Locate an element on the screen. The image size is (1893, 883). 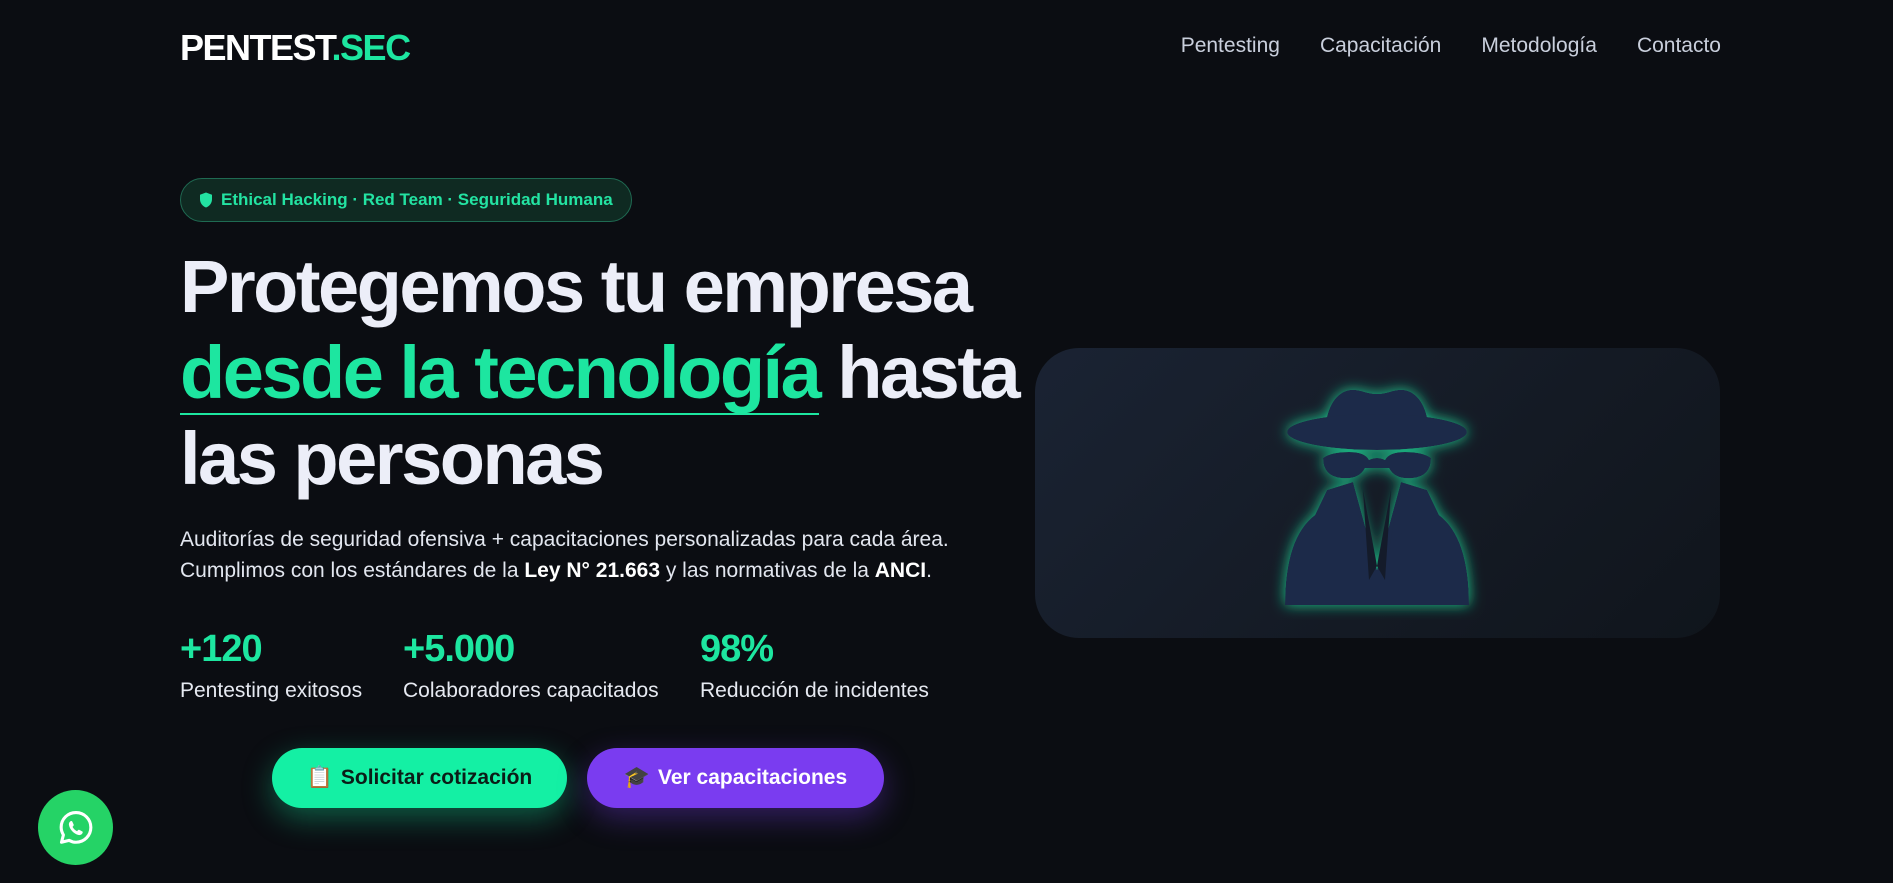
description-line2-b: y las normativas de la is located at coordinates (767, 570).